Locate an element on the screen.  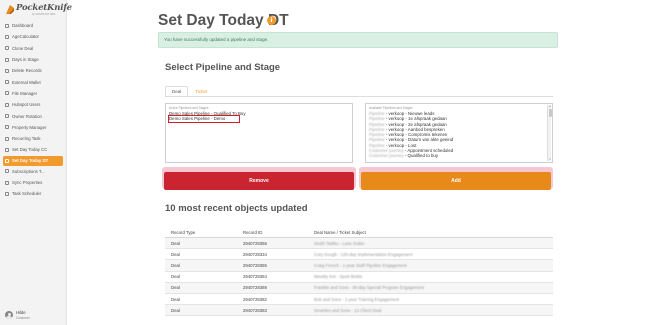
cell-name: Smith Tadiko - Lane Dubio is located at coordinates (339, 243).